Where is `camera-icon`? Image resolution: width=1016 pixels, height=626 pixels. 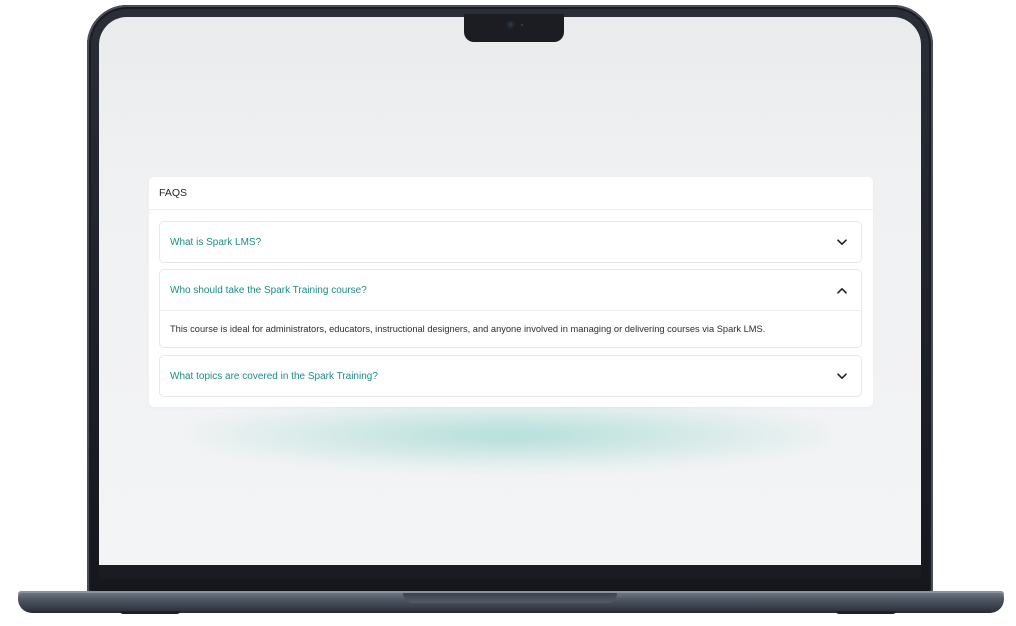 camera-icon is located at coordinates (510, 24).